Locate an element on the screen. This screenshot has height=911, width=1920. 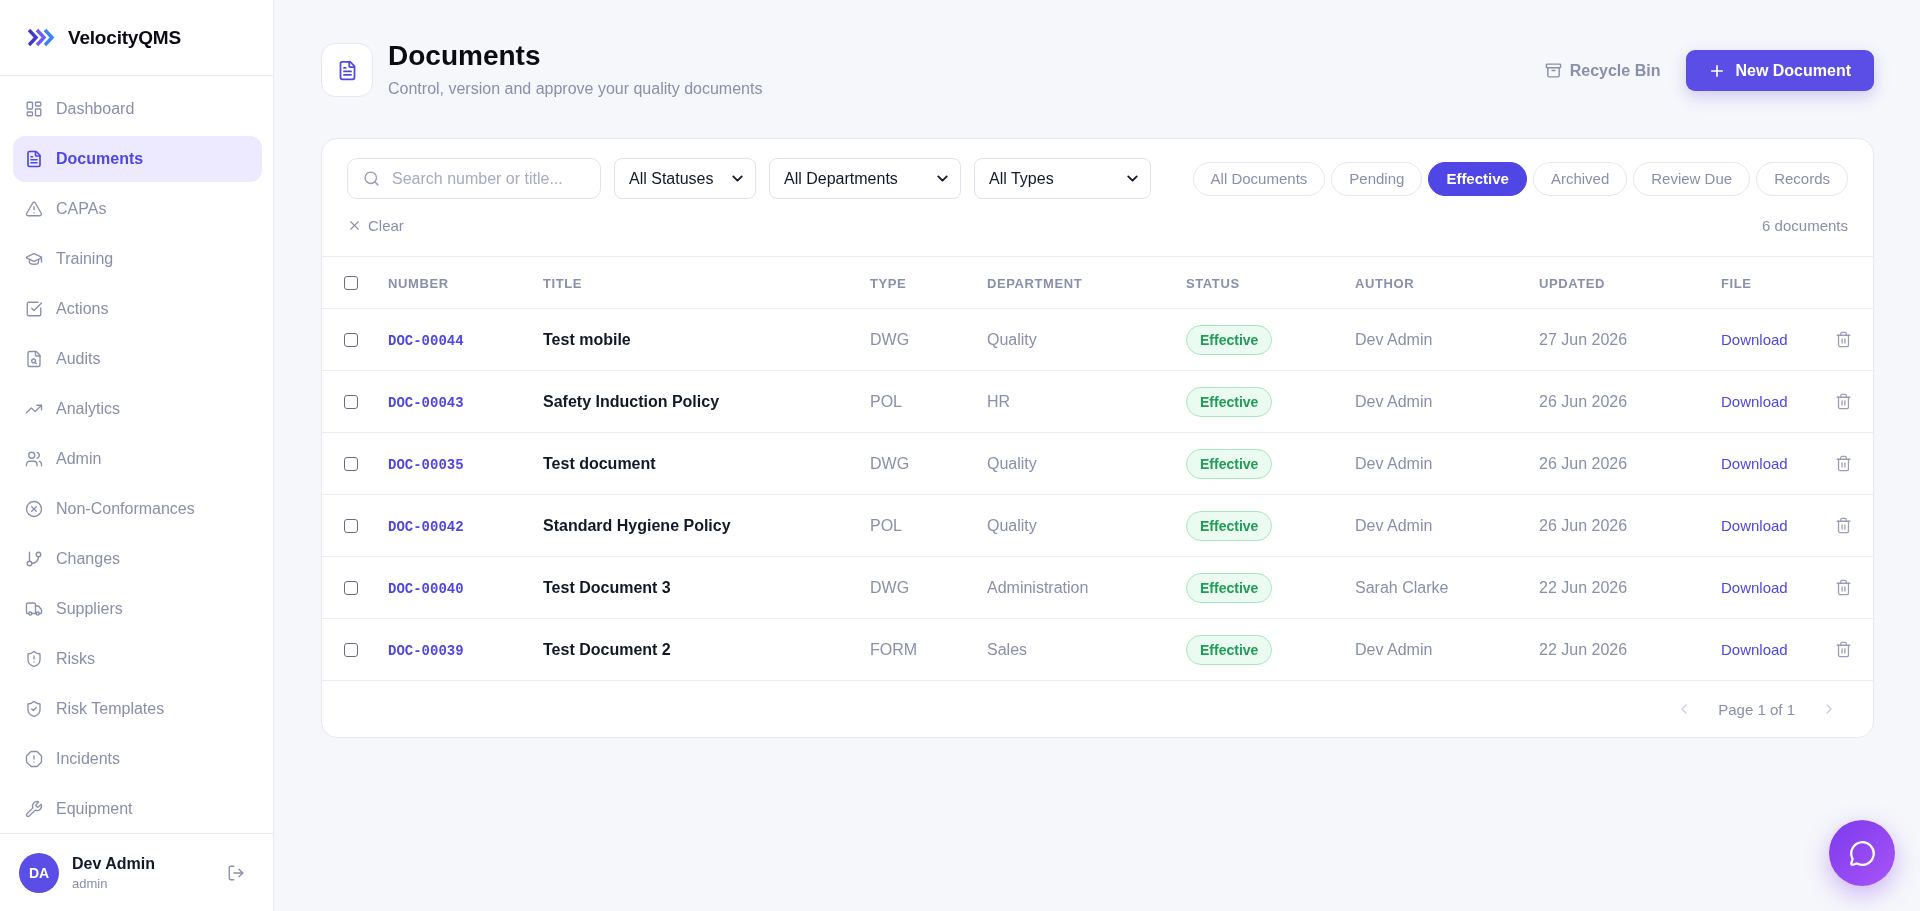
check-square-icon is located at coordinates (34, 309).